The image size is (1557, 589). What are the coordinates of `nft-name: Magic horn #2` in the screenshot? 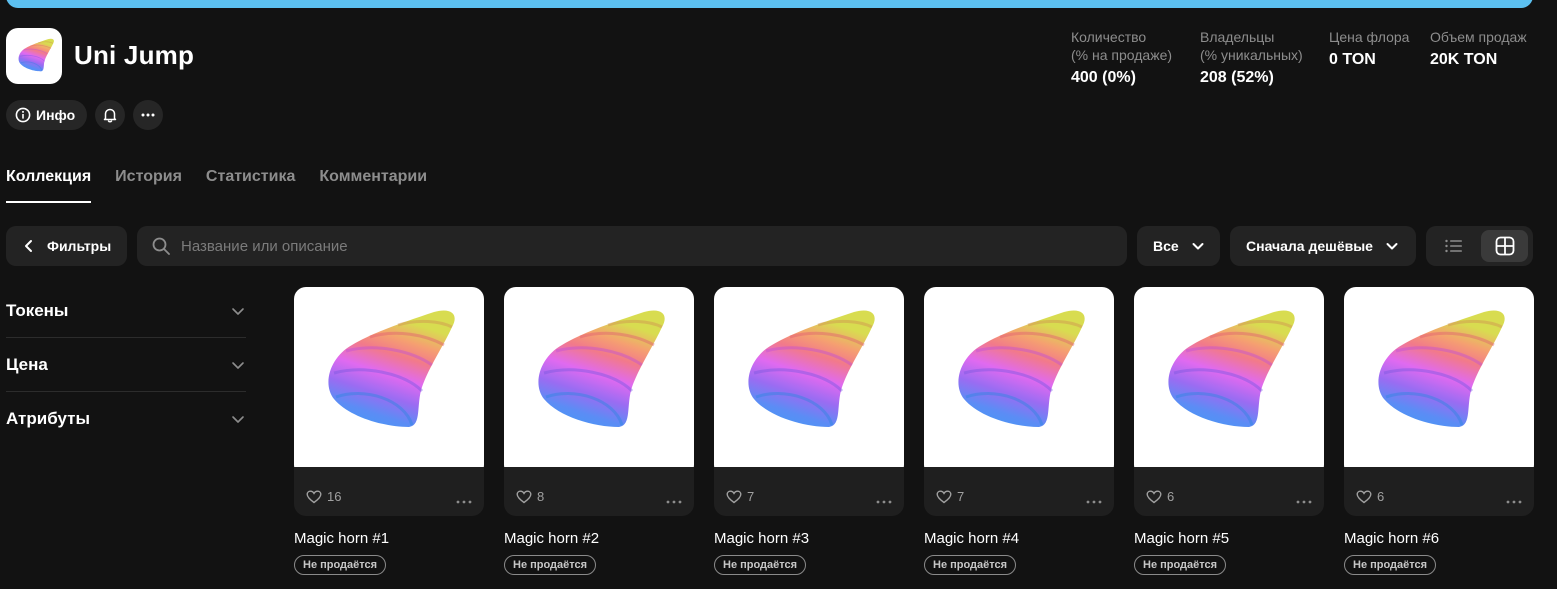 It's located at (599, 538).